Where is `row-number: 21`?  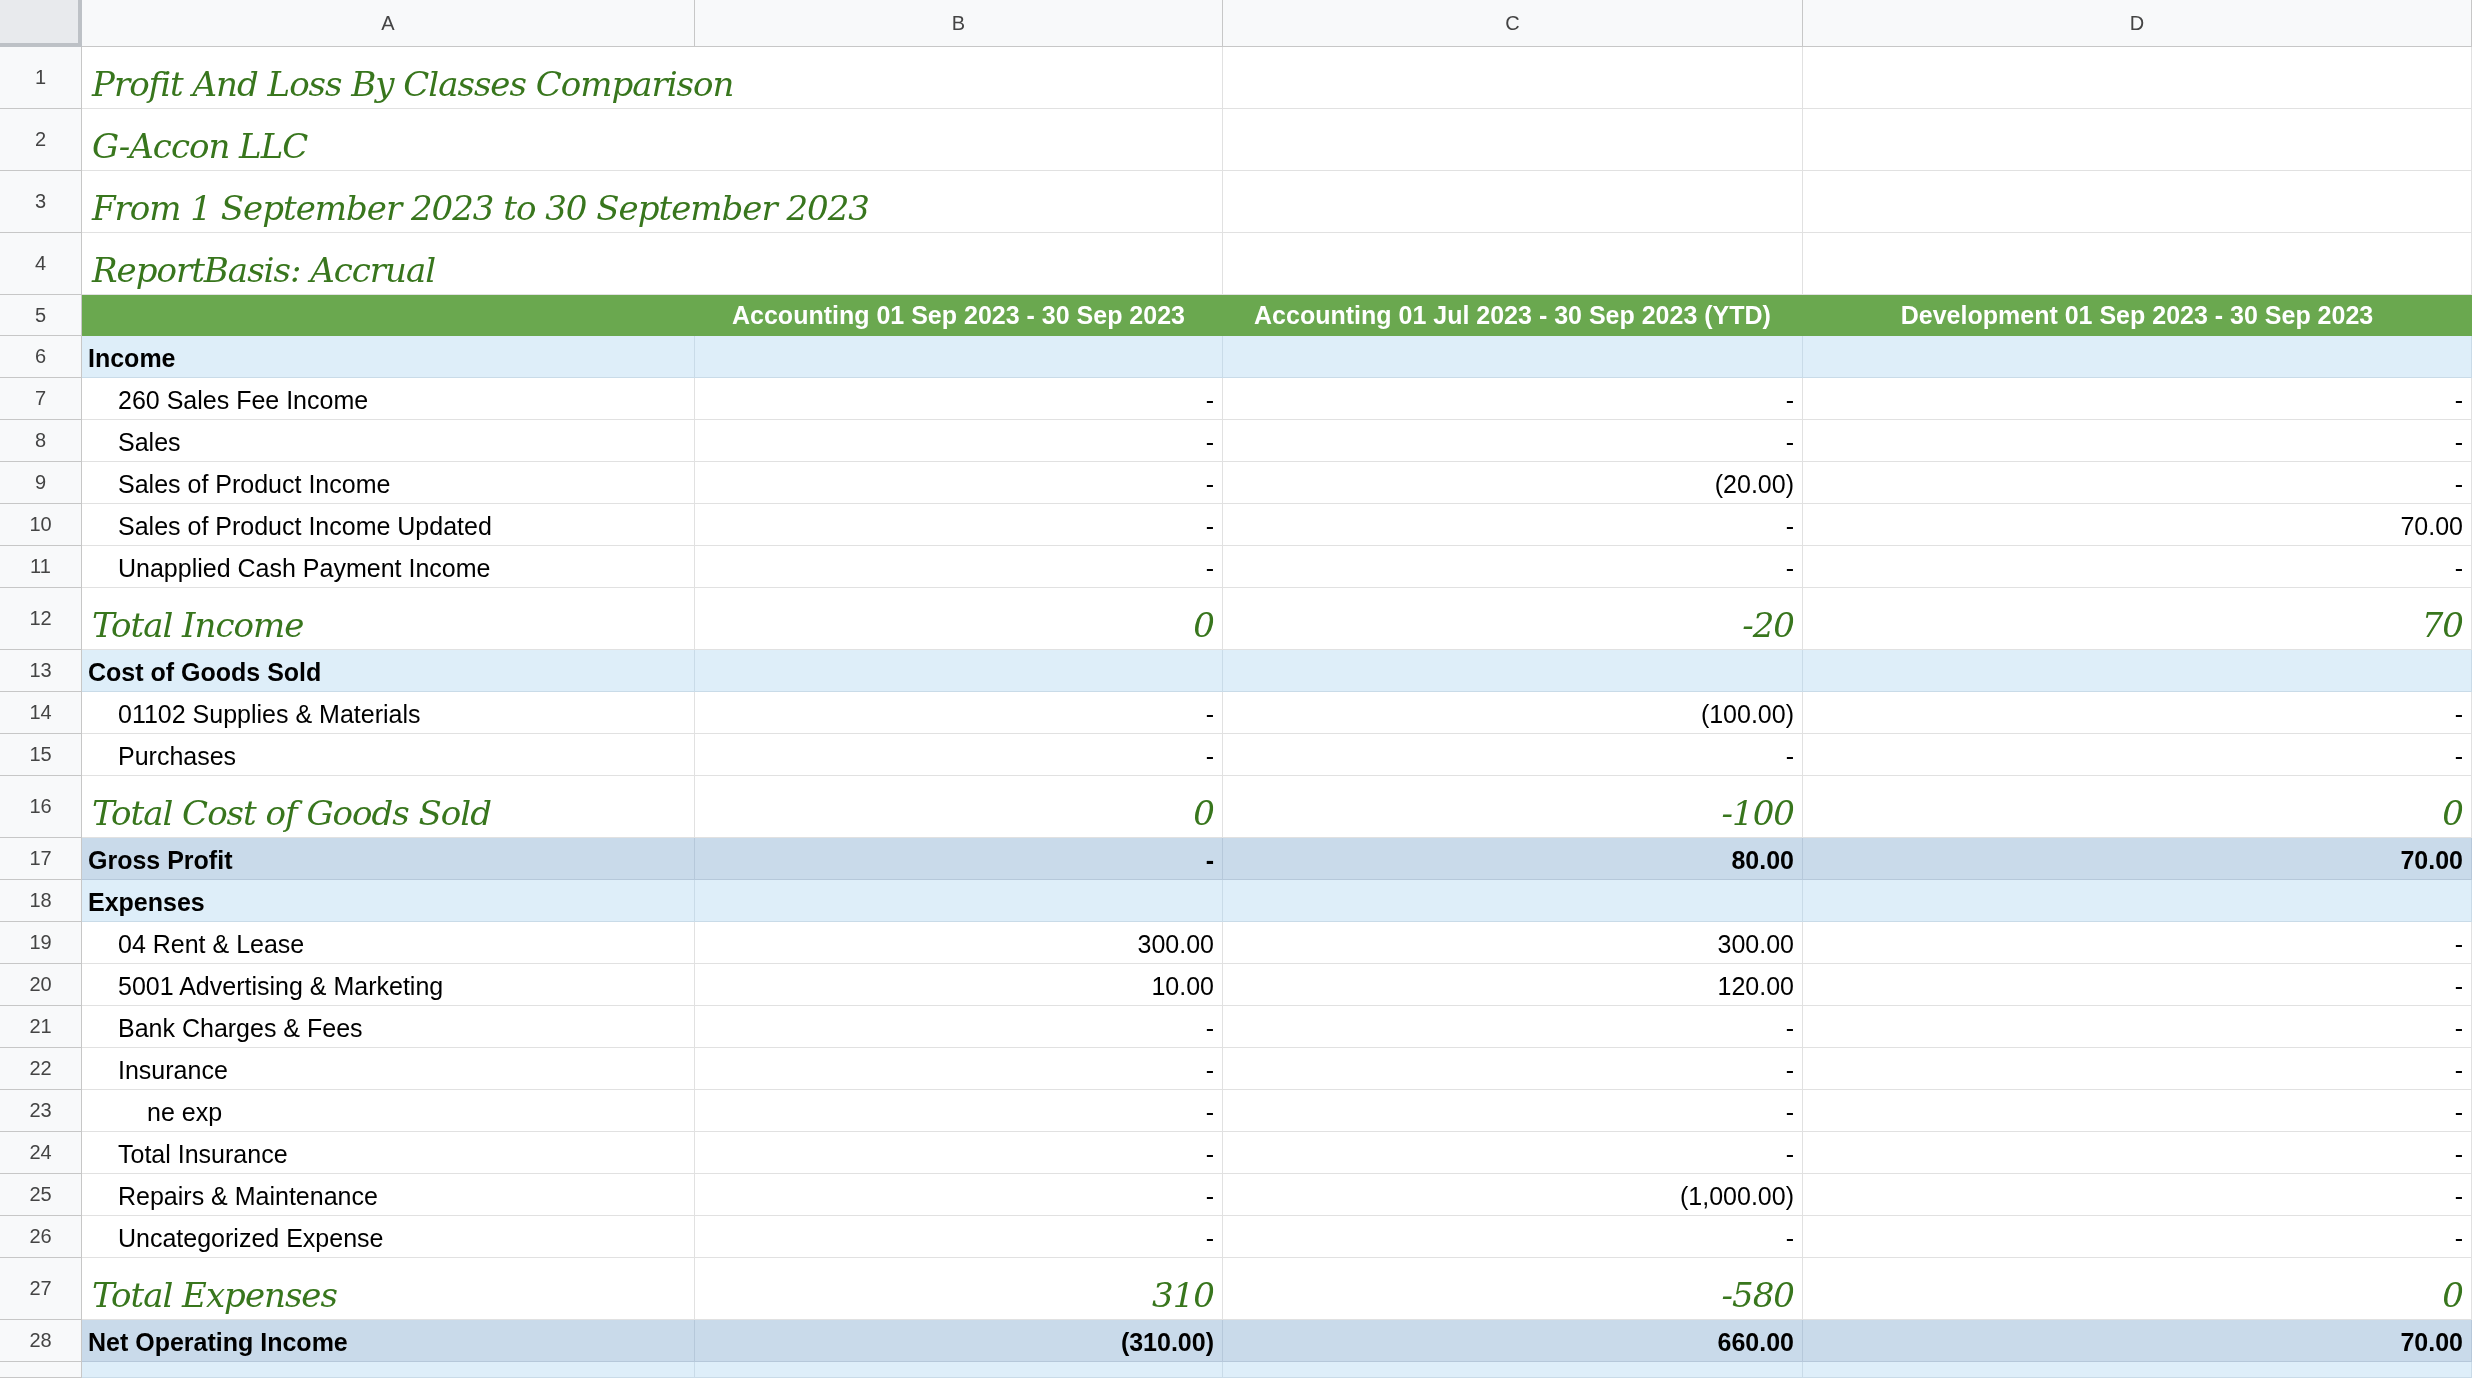
row-number: 21 is located at coordinates (41, 1027).